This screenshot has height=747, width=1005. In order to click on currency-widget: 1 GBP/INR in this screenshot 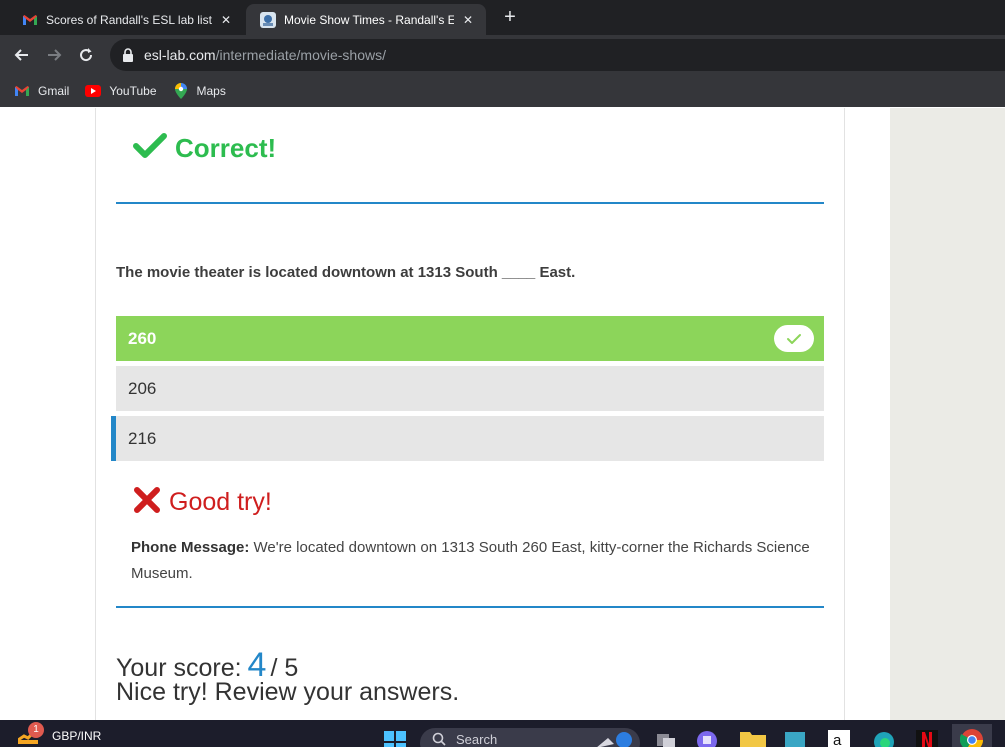, I will do `click(59, 734)`.